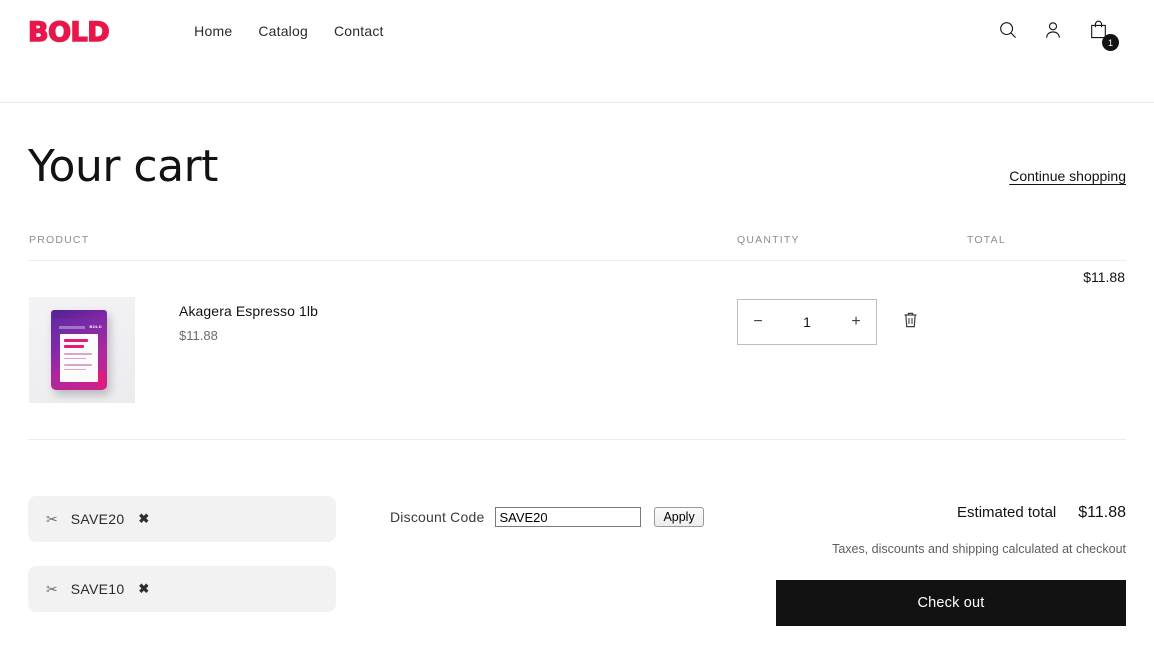 This screenshot has height=659, width=1154. I want to click on discount-code-input, so click(568, 517).